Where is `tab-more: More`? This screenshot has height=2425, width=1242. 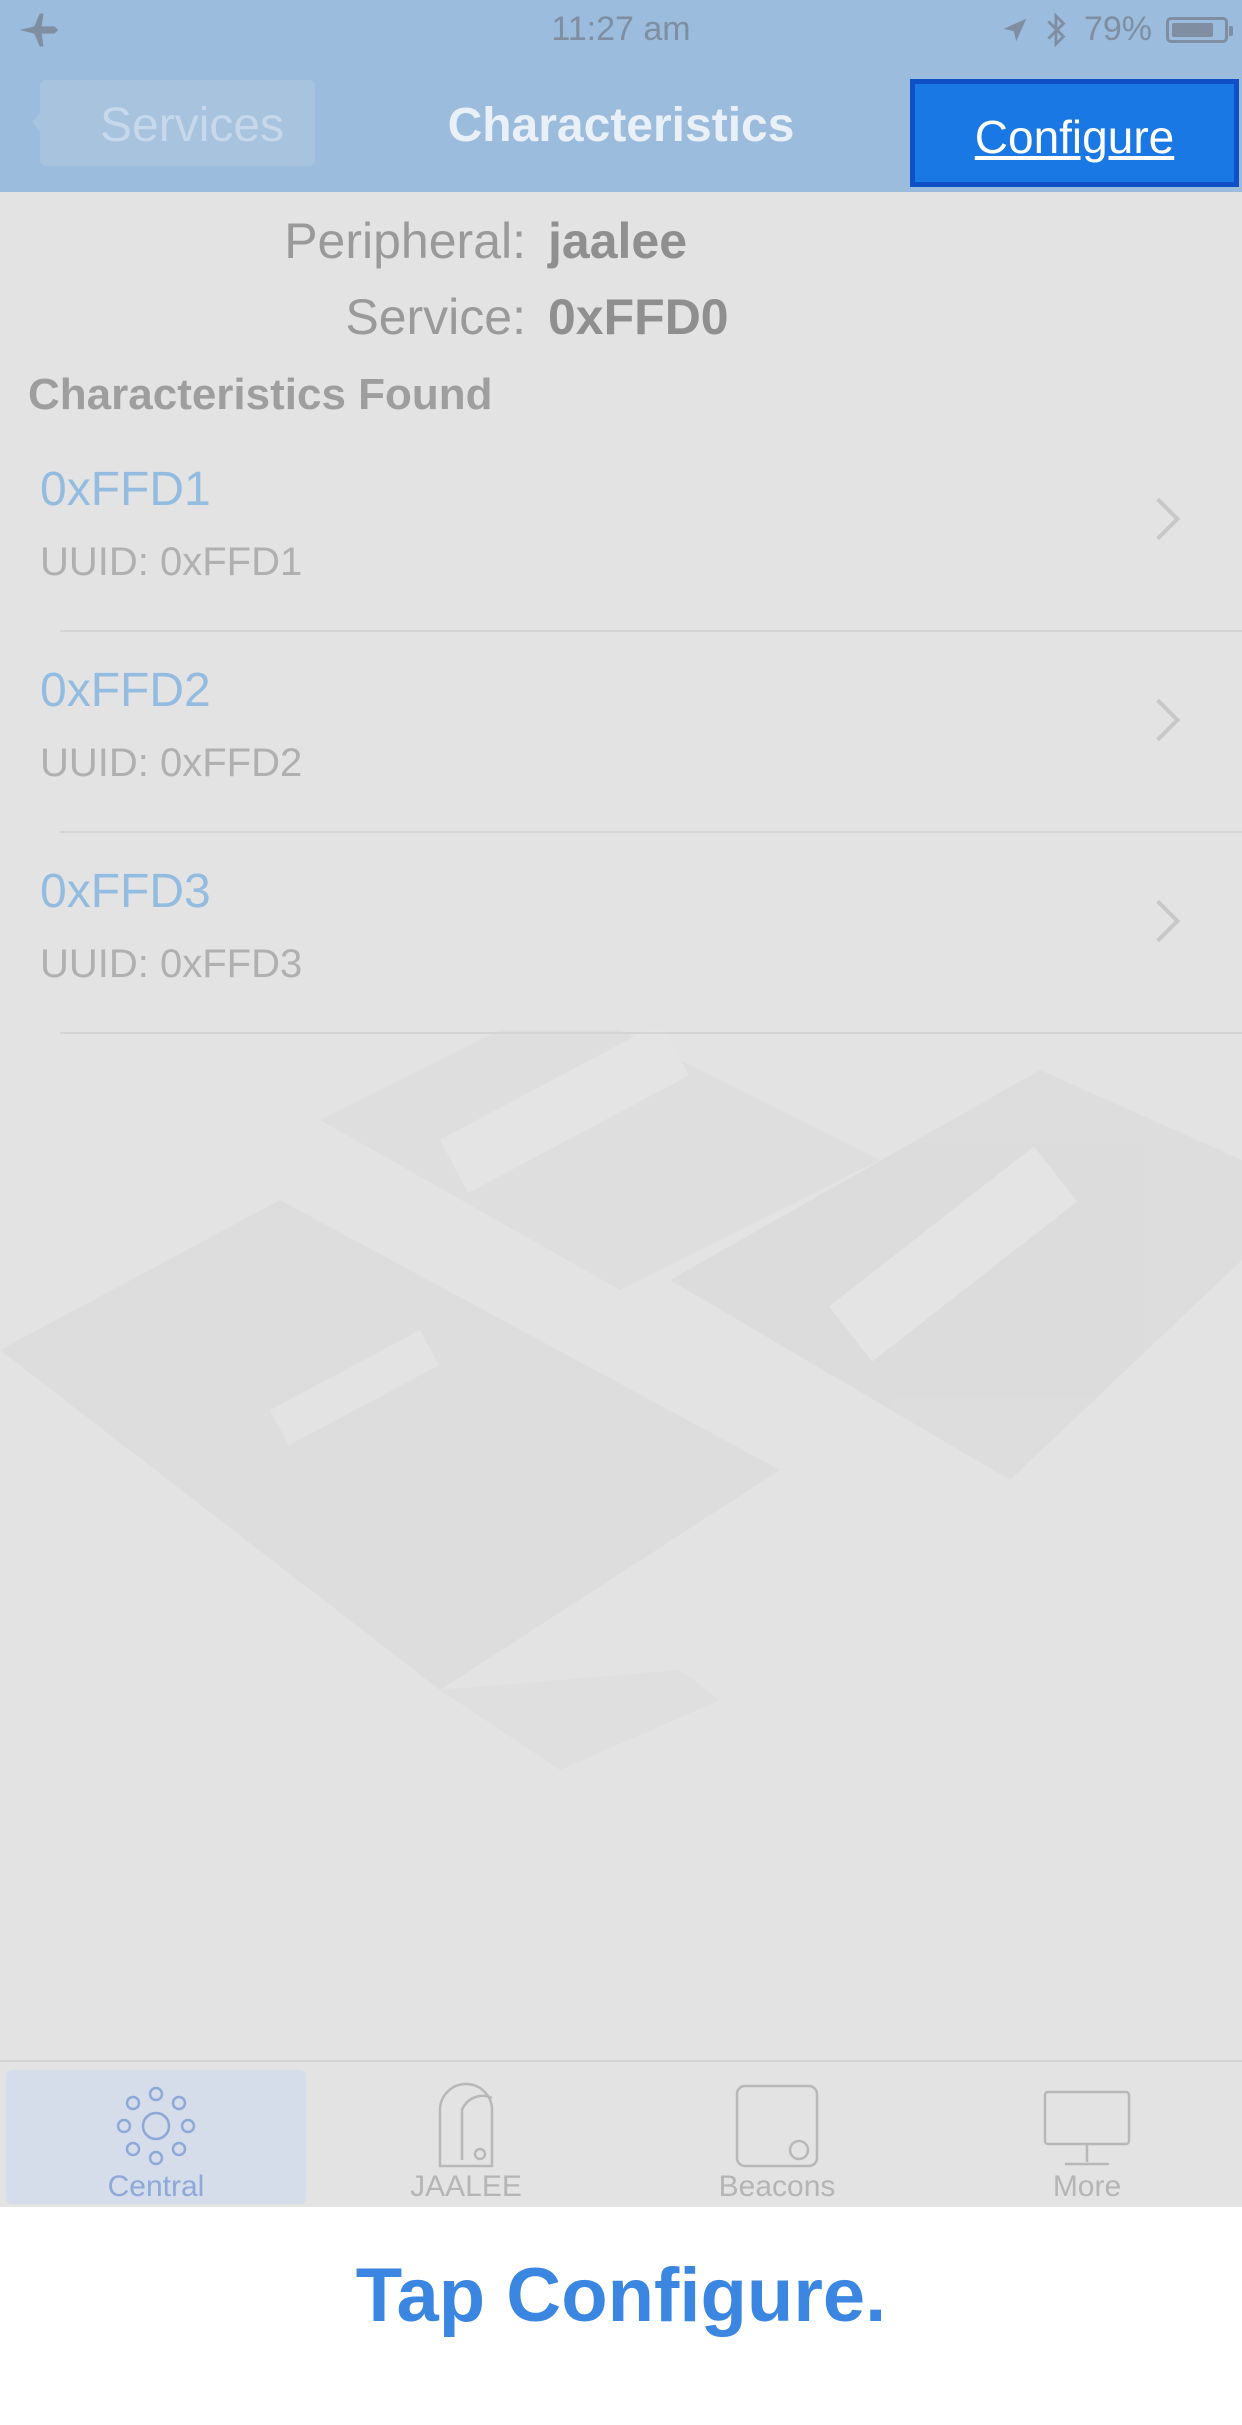
tab-more: More is located at coordinates (1087, 2137).